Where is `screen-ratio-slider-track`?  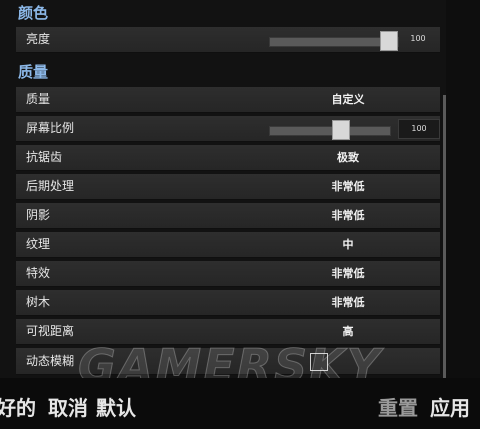
screen-ratio-slider-track is located at coordinates (330, 131).